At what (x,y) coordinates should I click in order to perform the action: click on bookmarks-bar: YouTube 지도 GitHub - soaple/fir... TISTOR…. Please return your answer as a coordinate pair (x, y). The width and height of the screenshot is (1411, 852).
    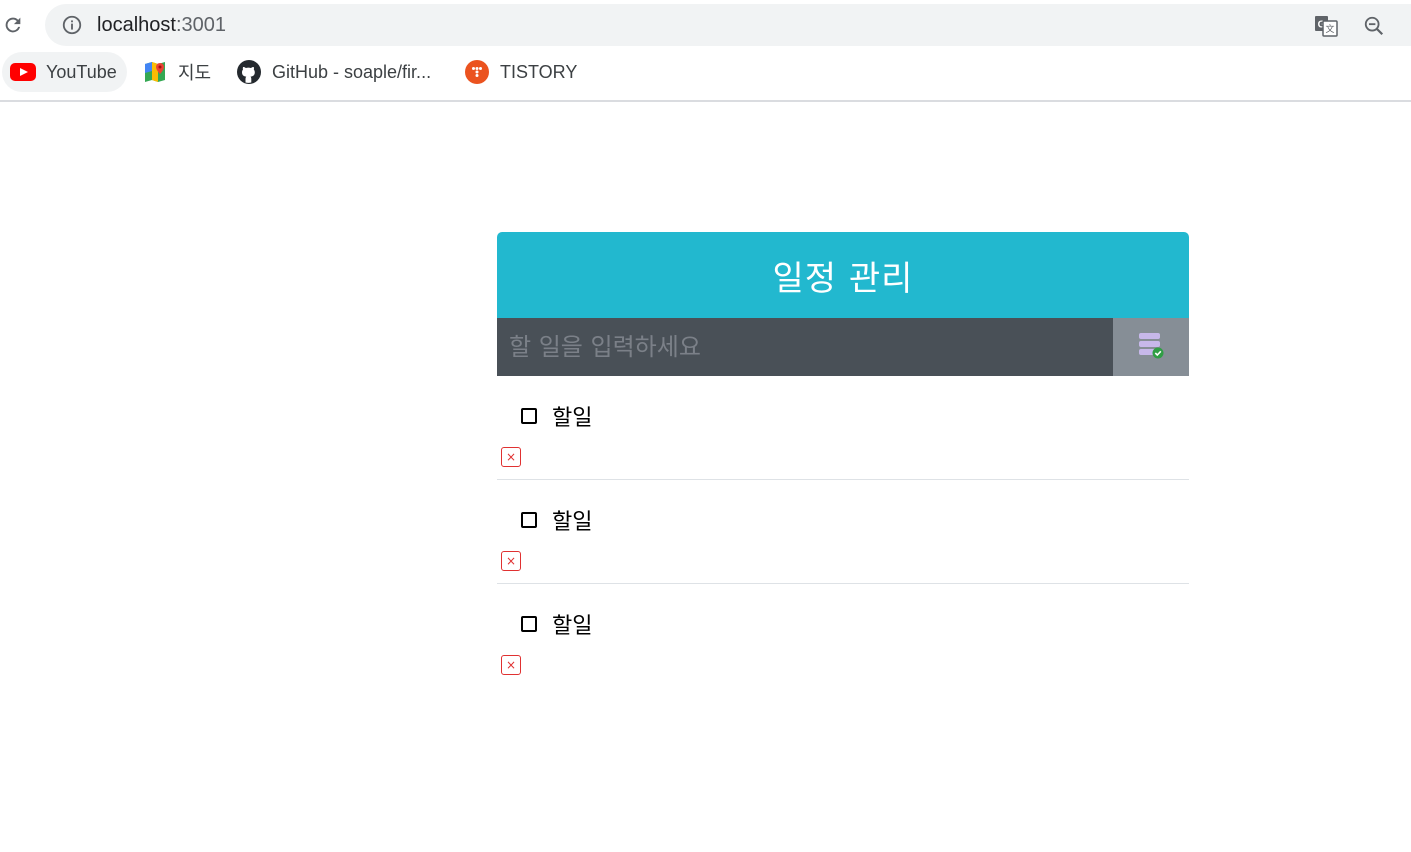
    Looking at the image, I should click on (705, 76).